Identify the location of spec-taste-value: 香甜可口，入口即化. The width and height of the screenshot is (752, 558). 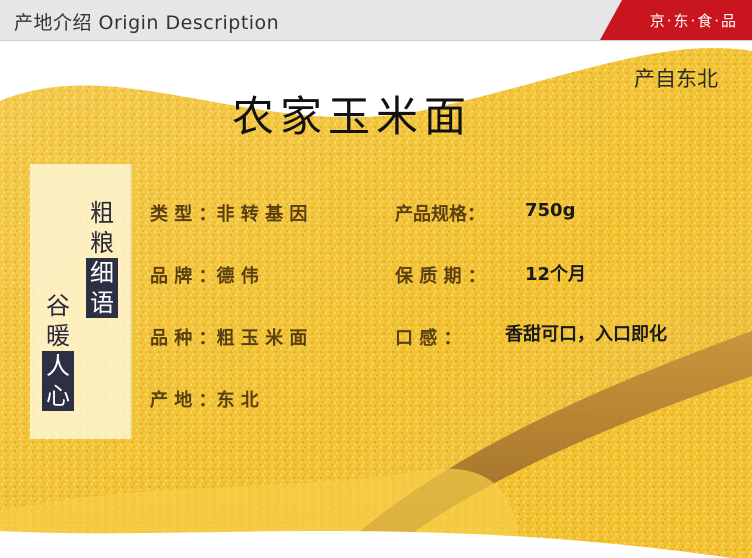
(586, 334).